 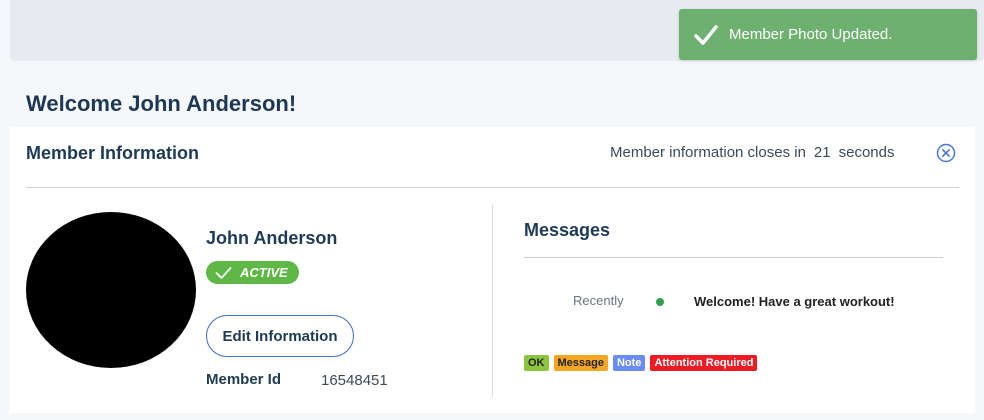 What do you see at coordinates (113, 153) in the screenshot?
I see `panel-title: Member Information` at bounding box center [113, 153].